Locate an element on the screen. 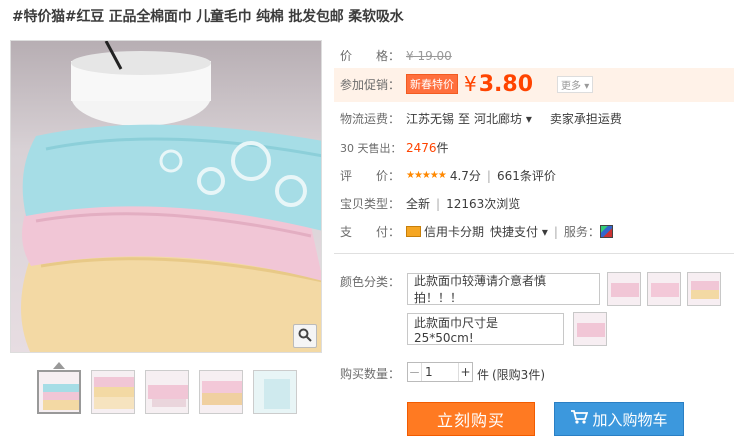  quantity-increase-button: + is located at coordinates (465, 372).